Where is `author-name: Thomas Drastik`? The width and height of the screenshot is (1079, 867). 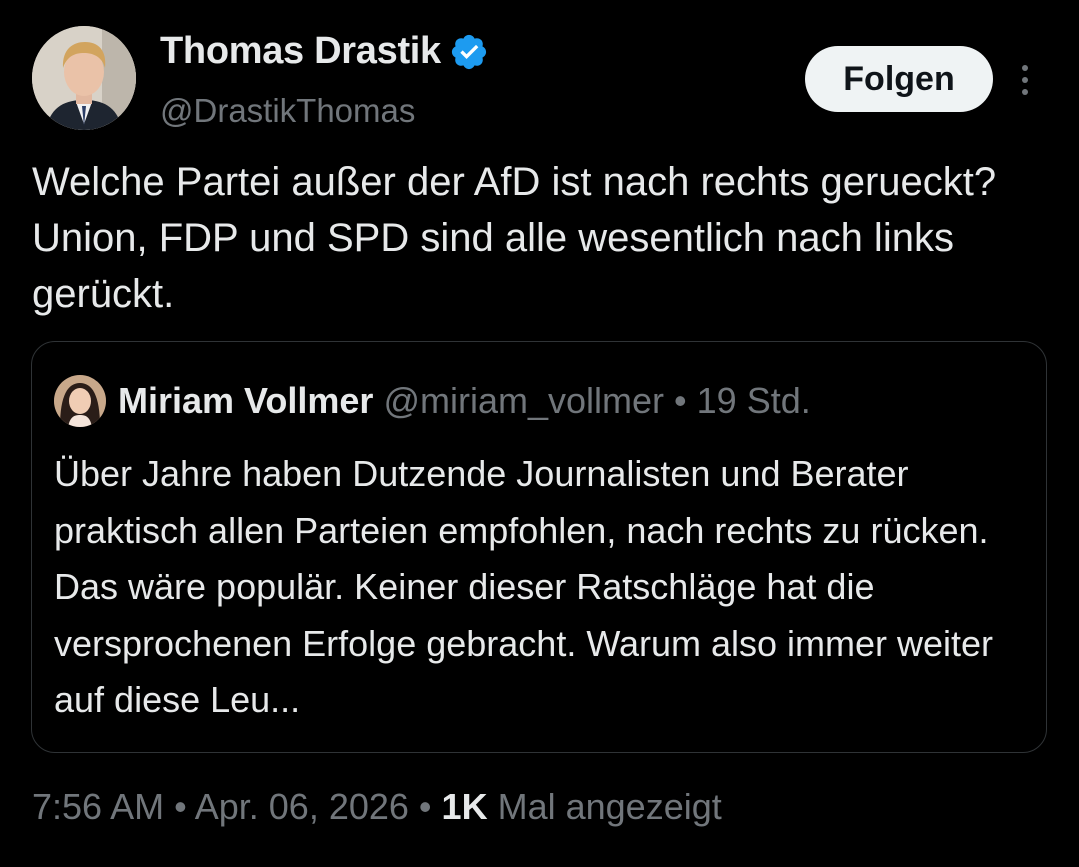
author-name: Thomas Drastik is located at coordinates (300, 51).